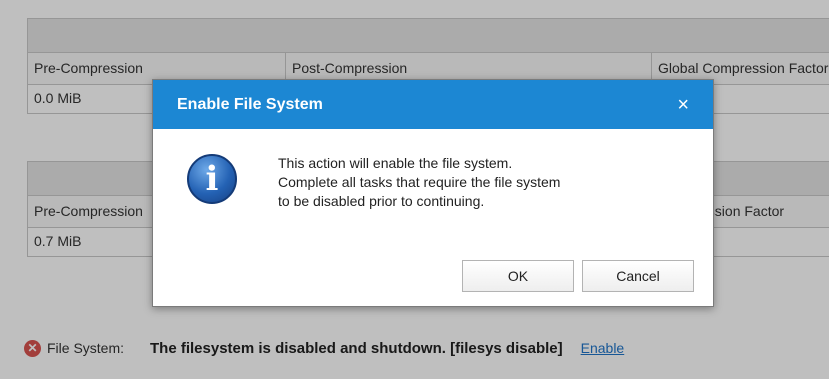  Describe the element at coordinates (381, 201) in the screenshot. I see `dialog-message-line: to be disabled prior to continuing.` at that location.